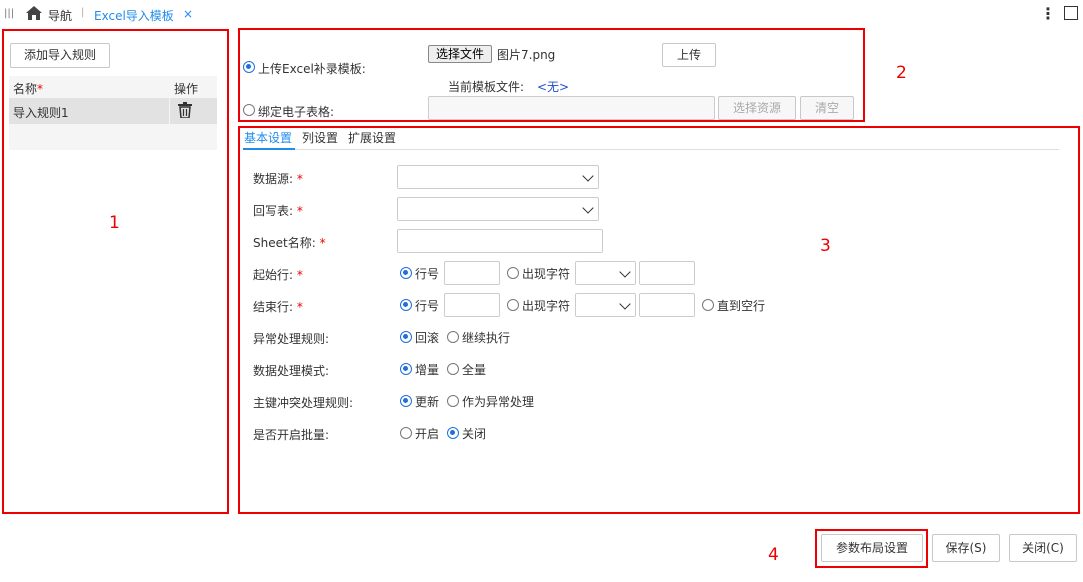  I want to click on start-row-number-input, so click(472, 273).